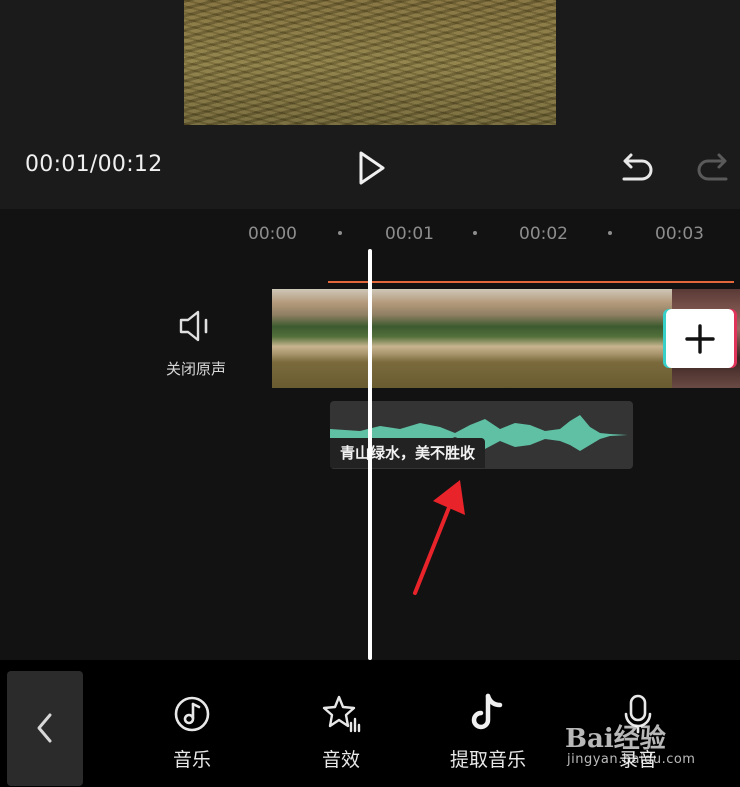  I want to click on plus-icon, so click(700, 339).